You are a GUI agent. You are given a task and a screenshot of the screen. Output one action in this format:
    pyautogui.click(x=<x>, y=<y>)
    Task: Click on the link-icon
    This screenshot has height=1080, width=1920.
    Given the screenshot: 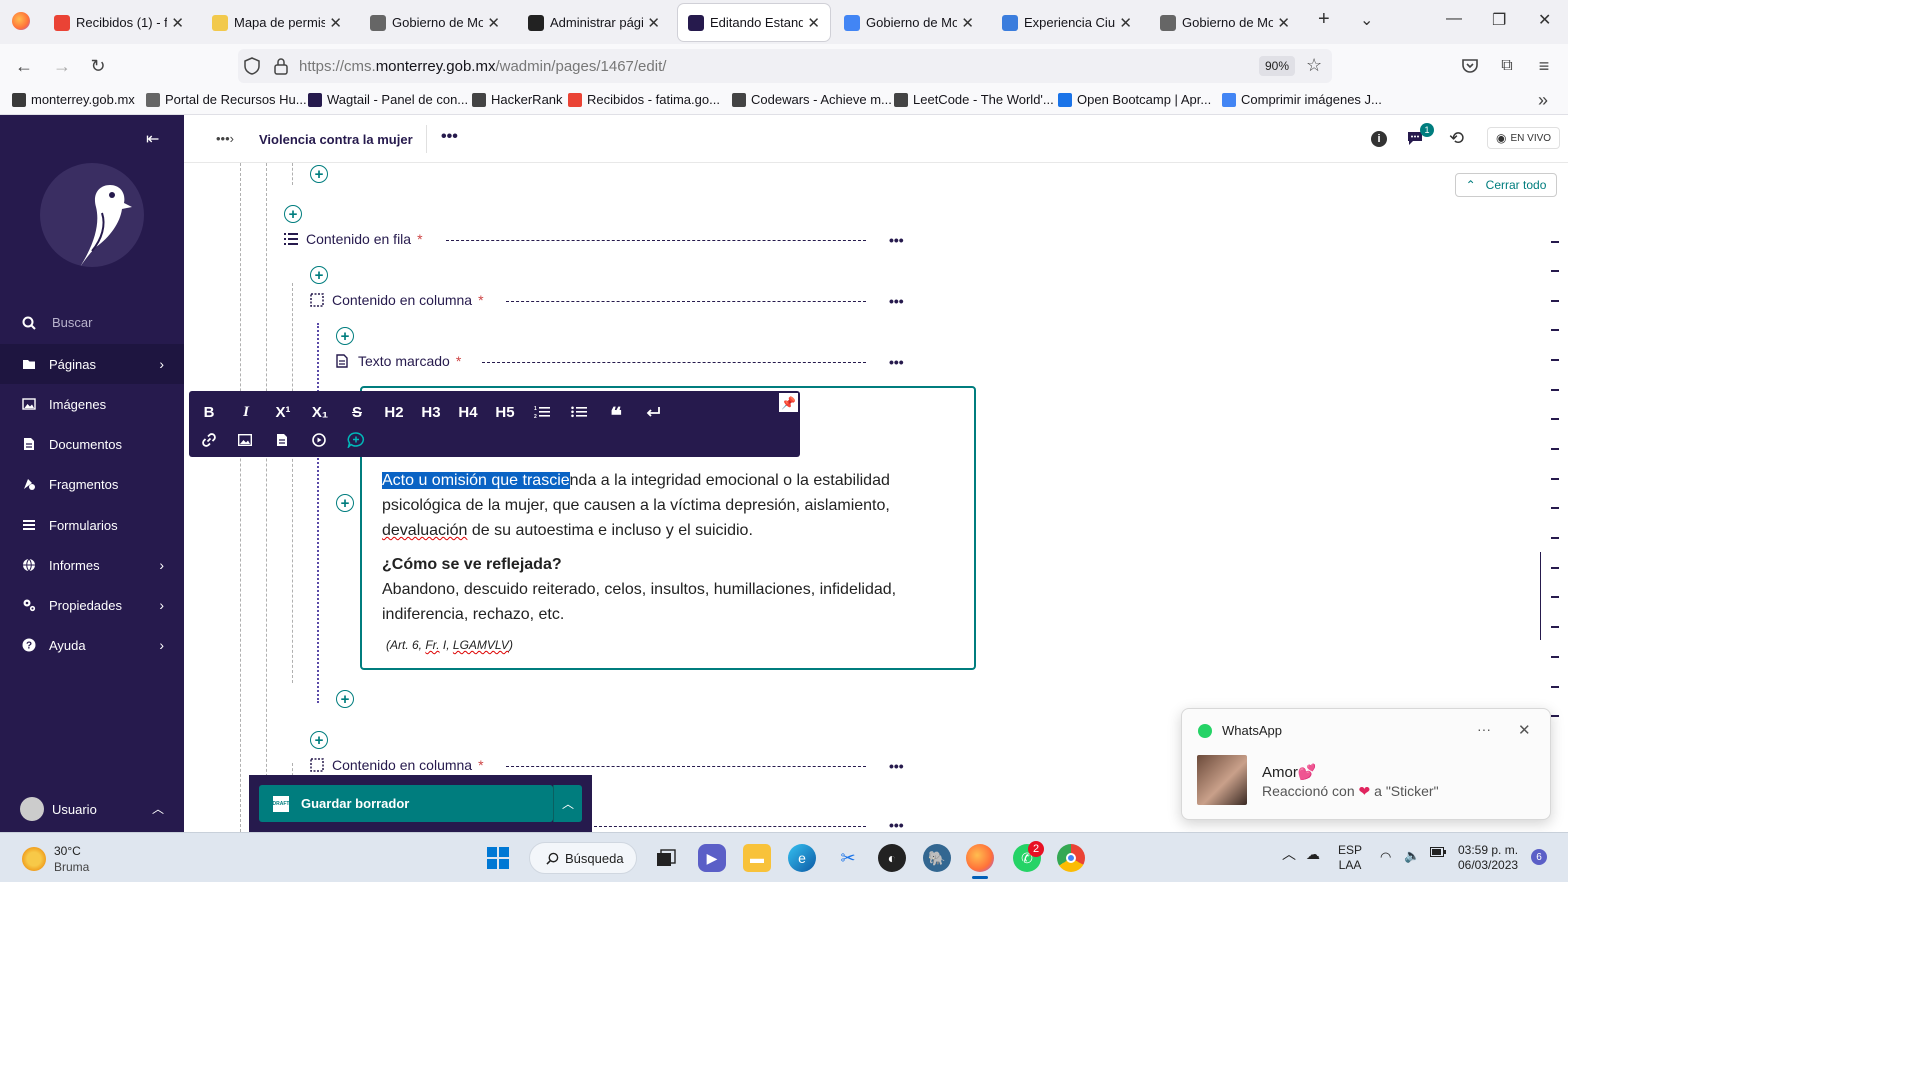 What is the action you would take?
    pyautogui.click(x=209, y=440)
    